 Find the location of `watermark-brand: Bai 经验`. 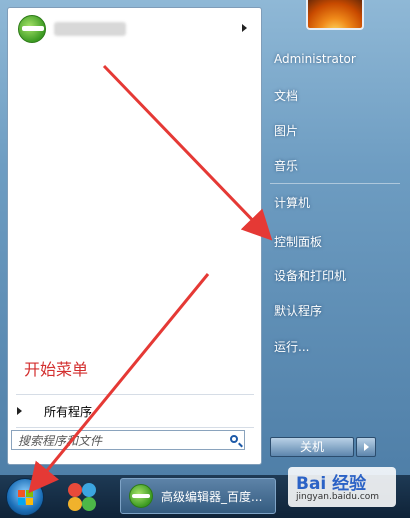

watermark-brand: Bai 经验 is located at coordinates (331, 484).